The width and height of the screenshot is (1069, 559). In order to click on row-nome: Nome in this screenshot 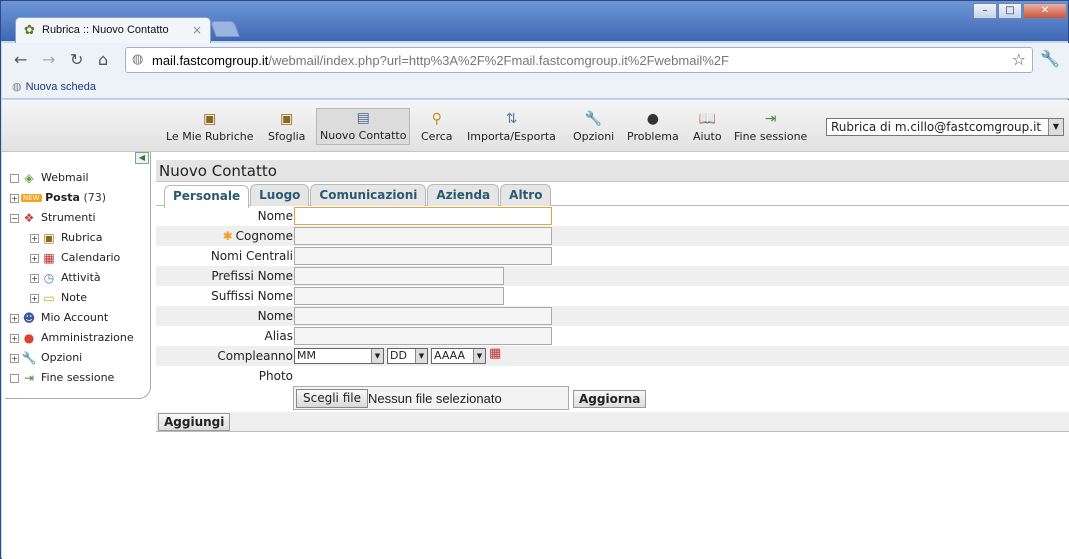, I will do `click(612, 216)`.